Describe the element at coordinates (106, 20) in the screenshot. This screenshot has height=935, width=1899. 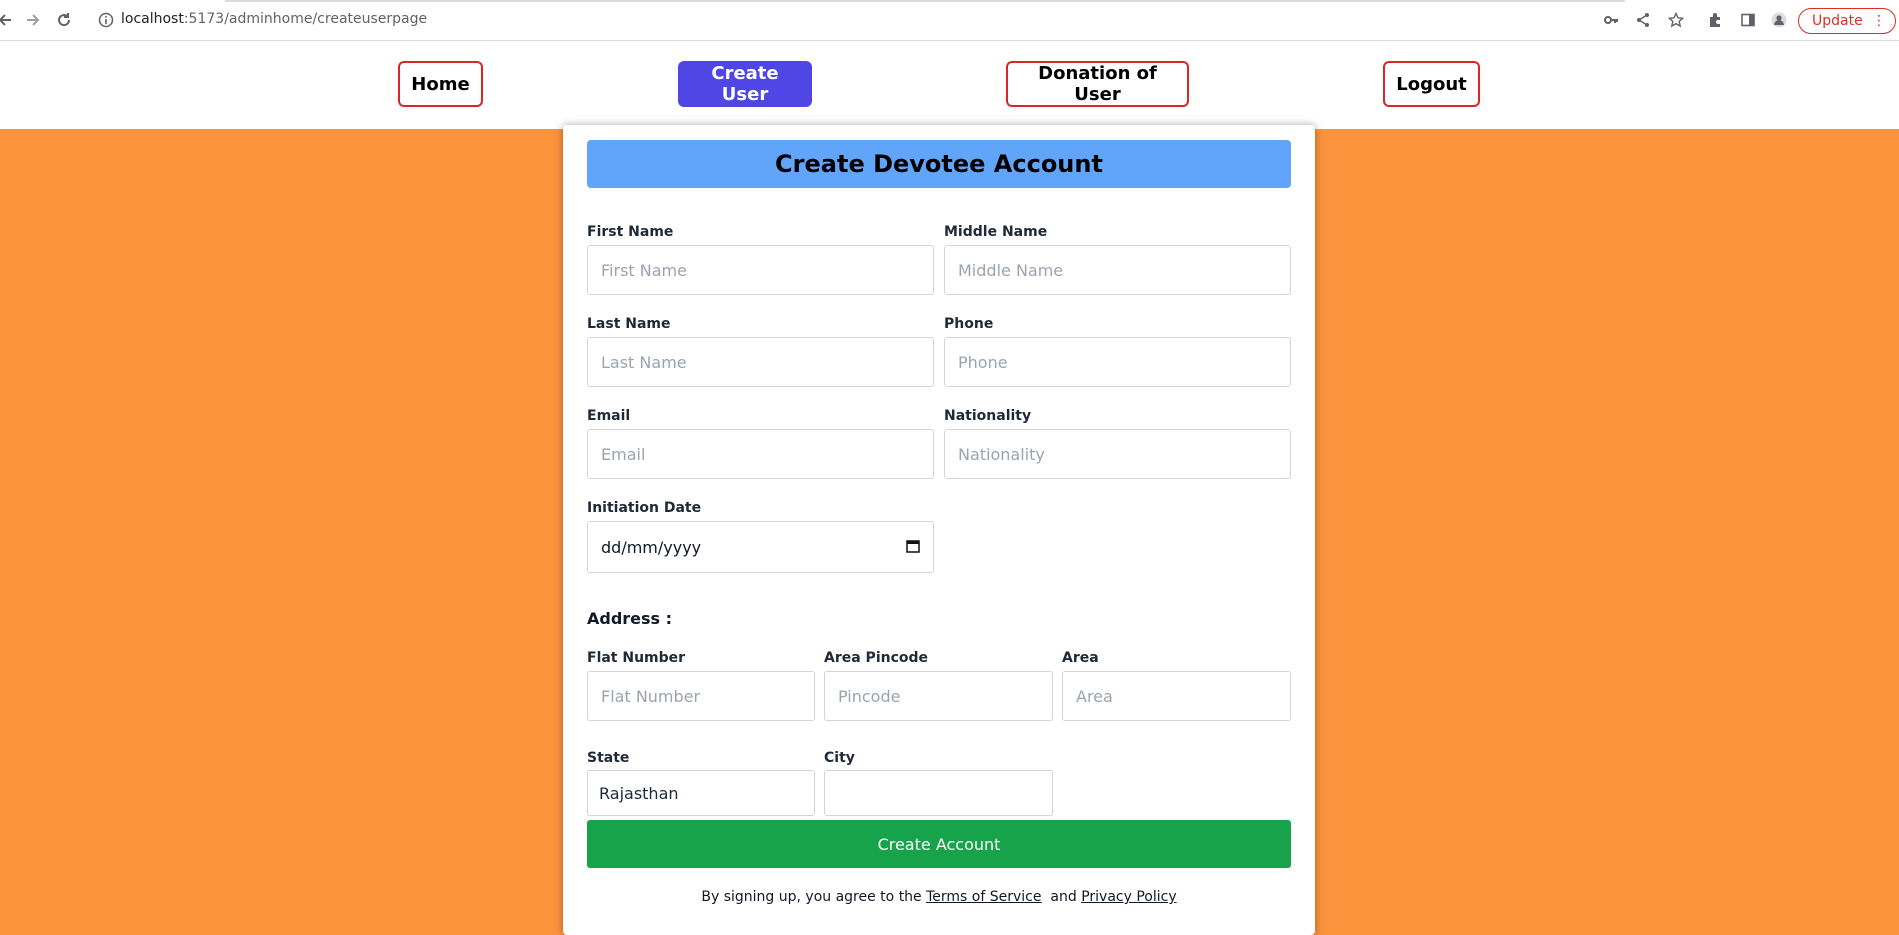
I see `site-info-icon` at that location.